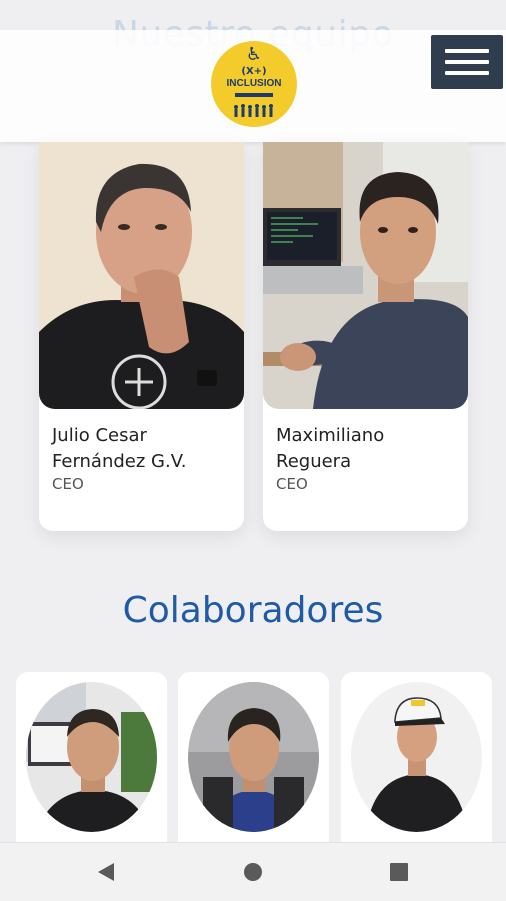  Describe the element at coordinates (253, 110) in the screenshot. I see `people-silhouette-icon` at that location.